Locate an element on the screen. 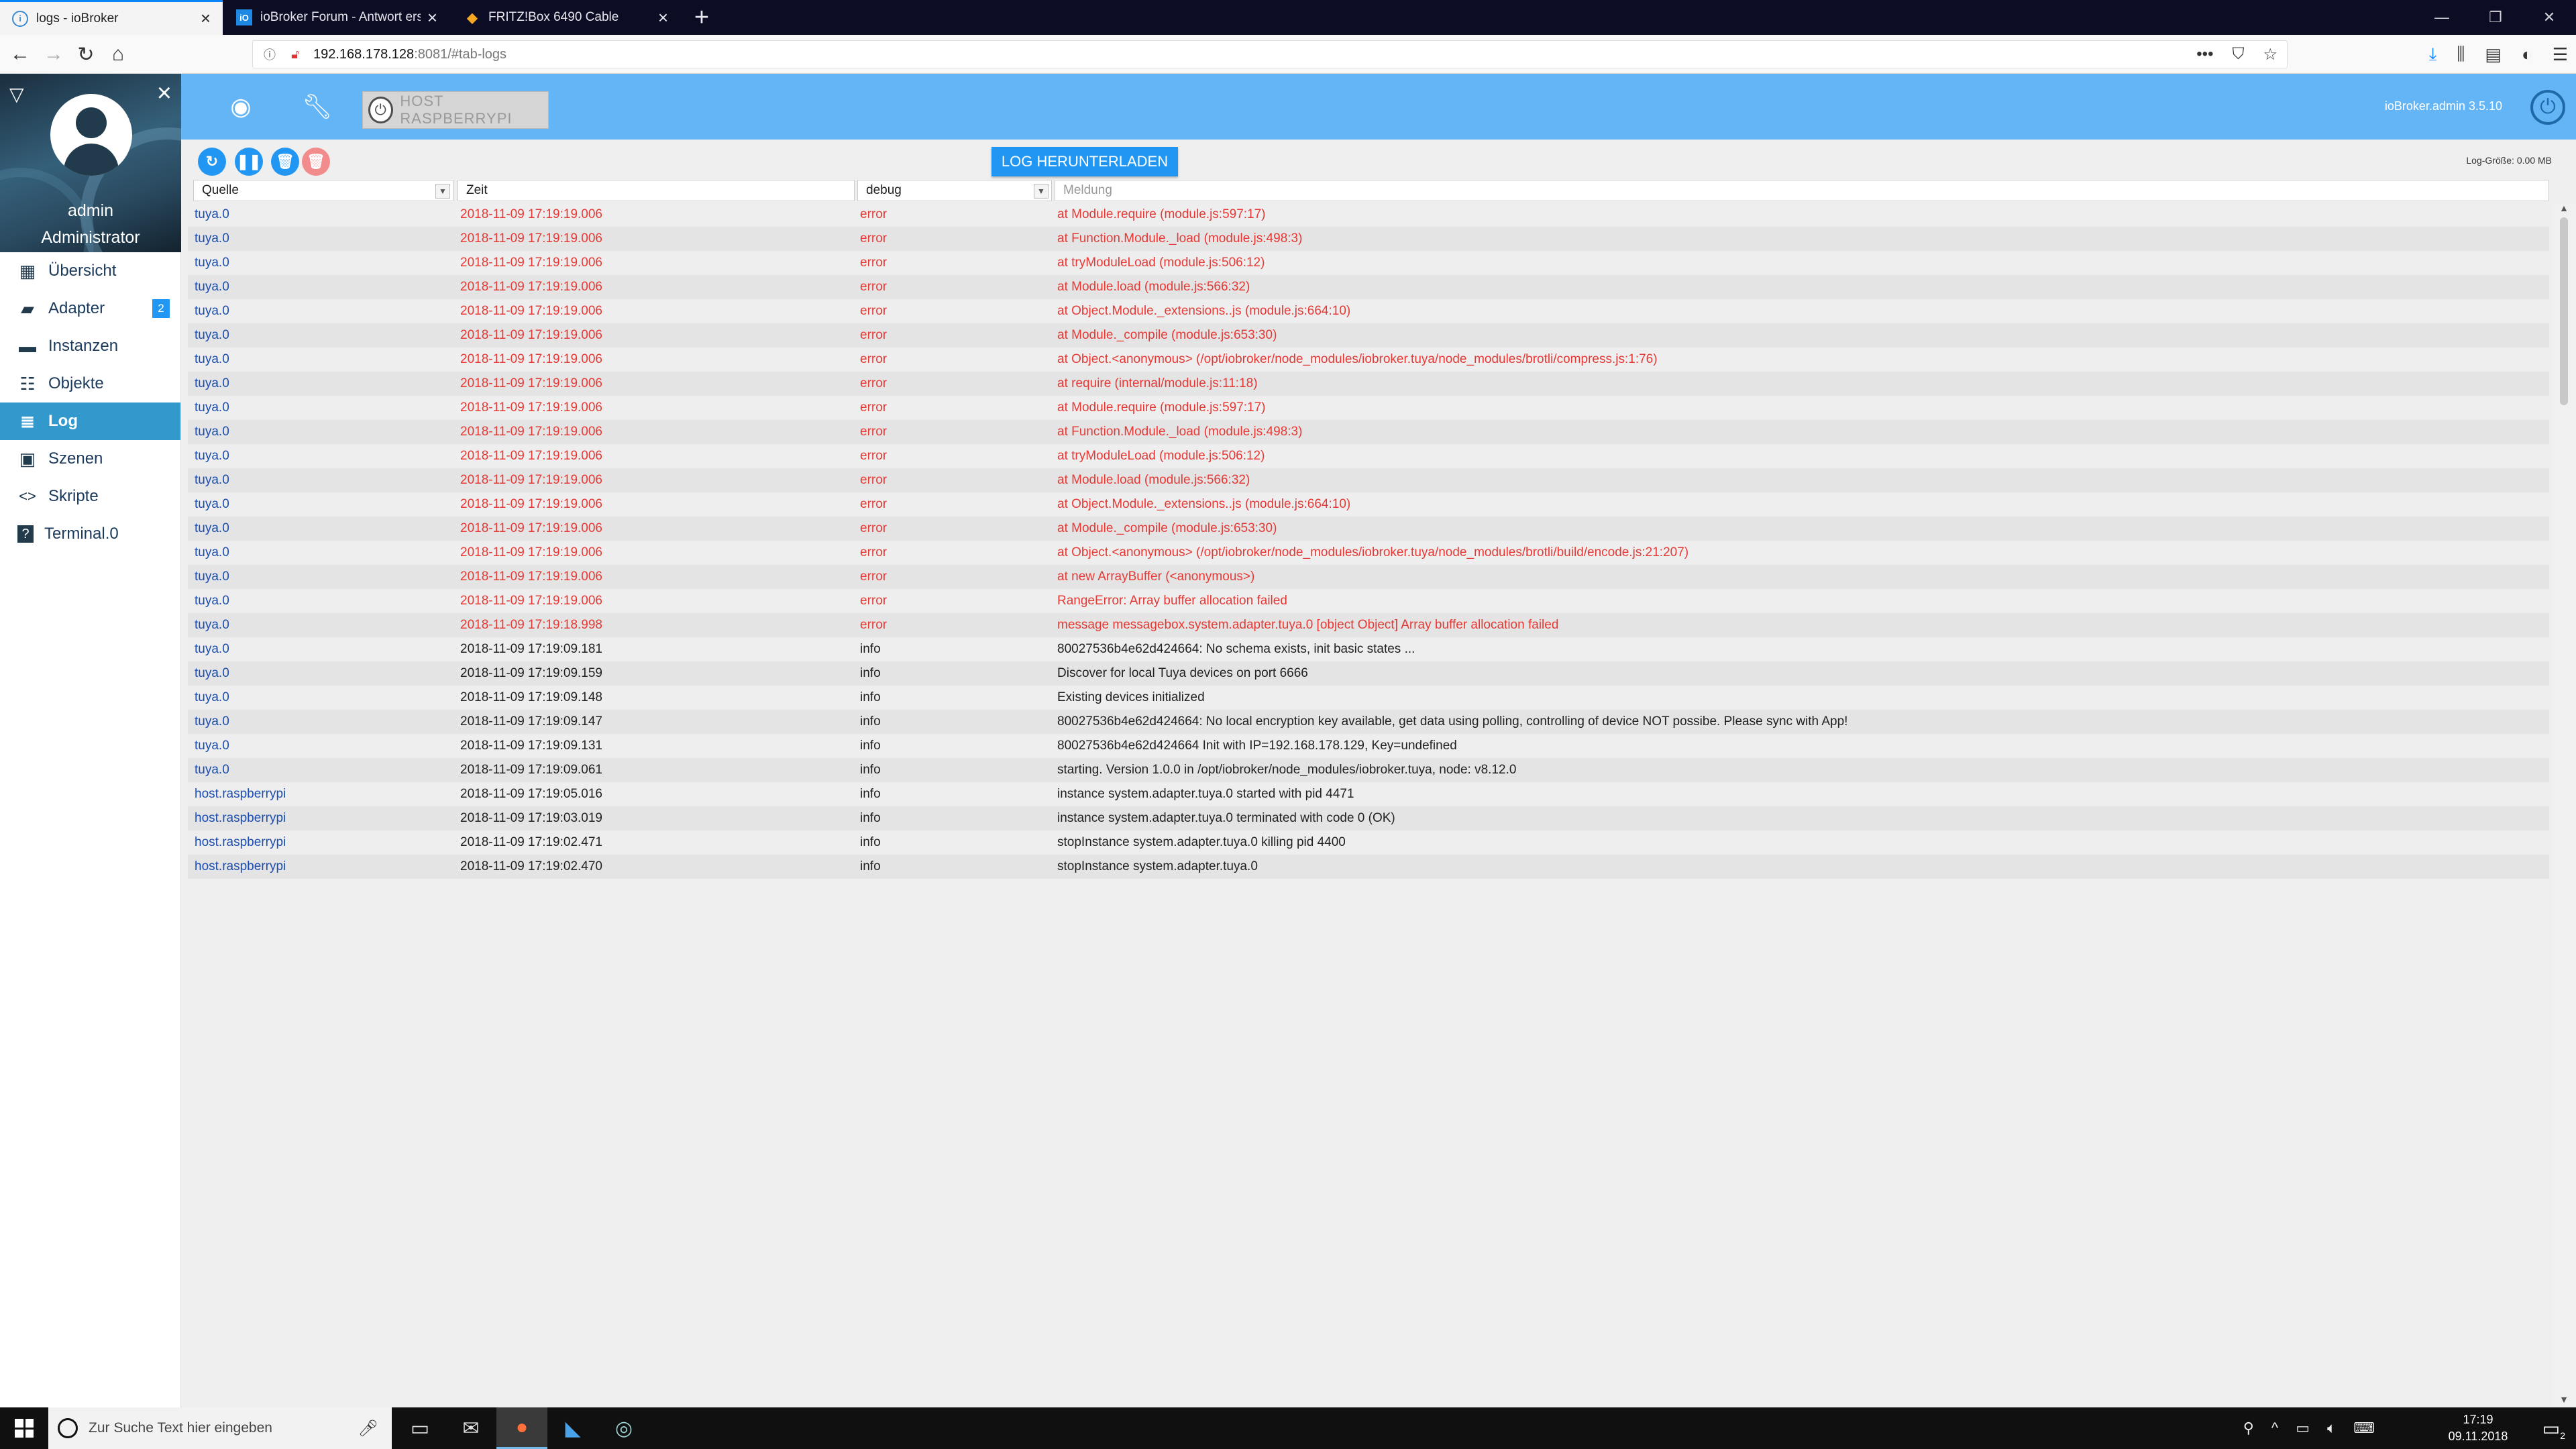 This screenshot has height=1449, width=2576. mail-icon: ✉ is located at coordinates (470, 1428).